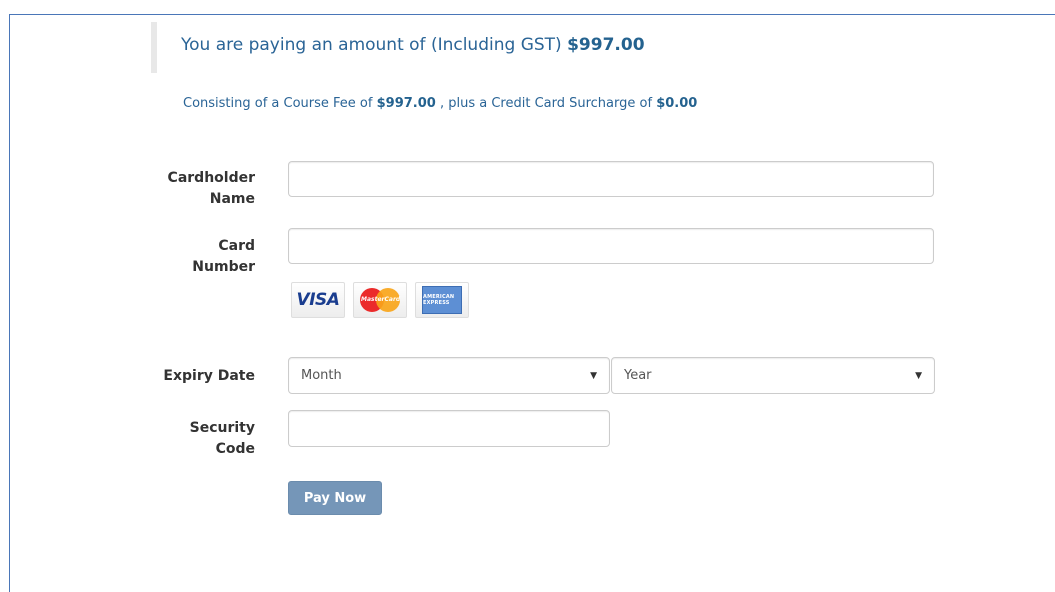 This screenshot has width=1055, height=592. Describe the element at coordinates (611, 246) in the screenshot. I see `card-number-input` at that location.